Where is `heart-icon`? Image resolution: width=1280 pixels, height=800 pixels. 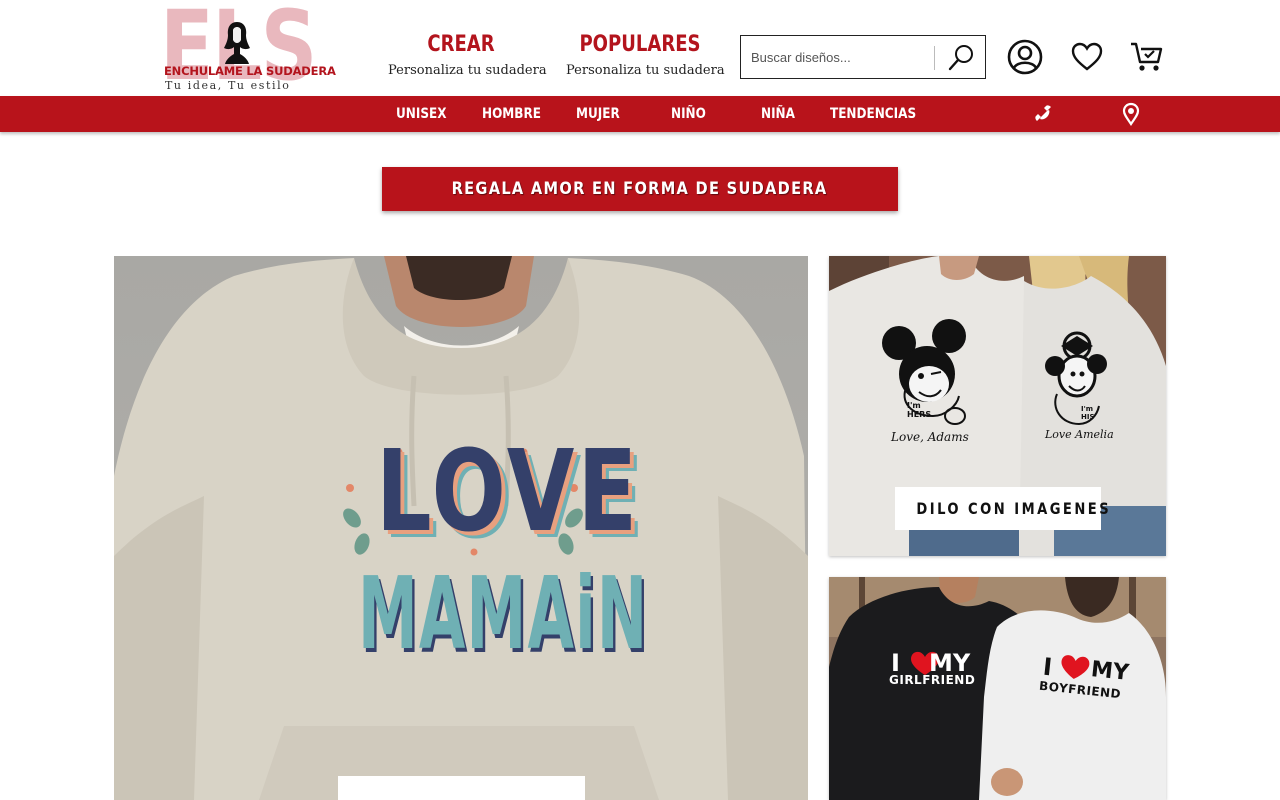
heart-icon is located at coordinates (1087, 57).